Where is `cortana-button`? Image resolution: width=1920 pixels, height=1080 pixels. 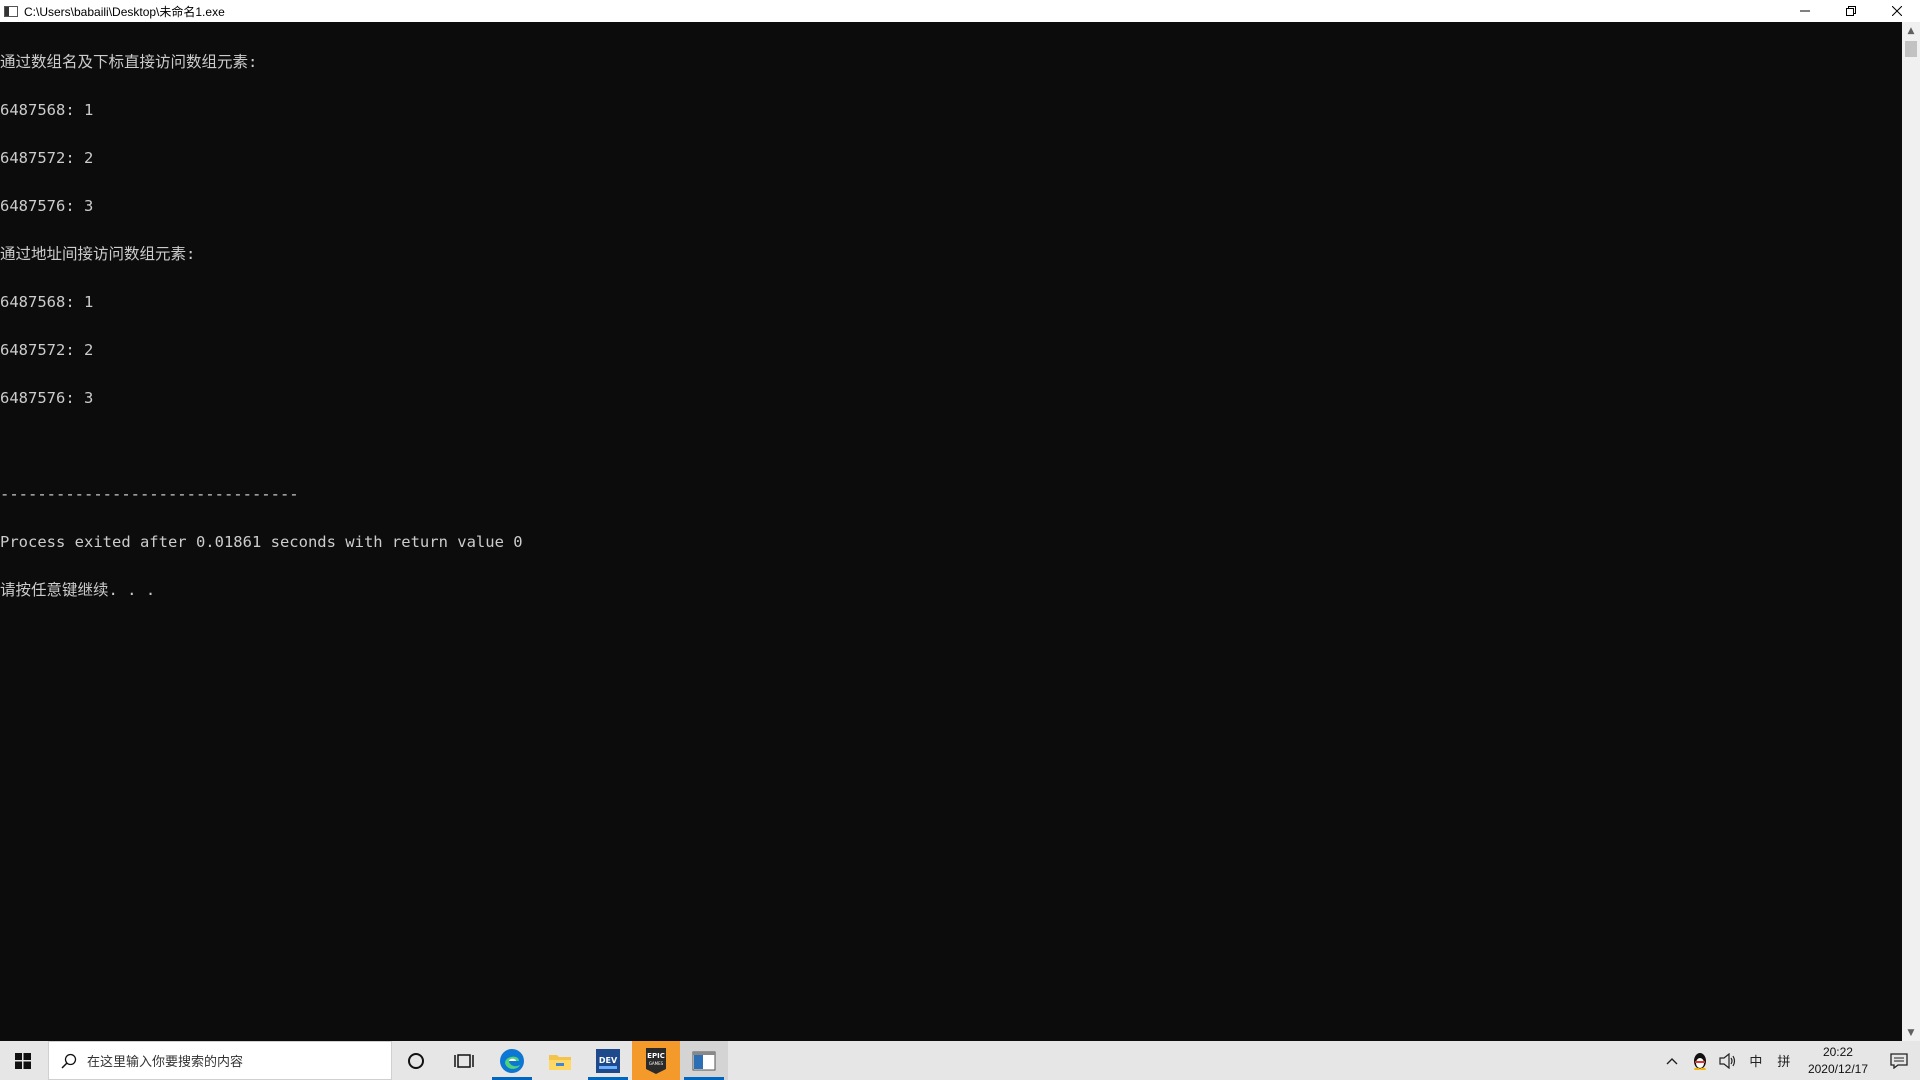
cortana-button is located at coordinates (416, 1060).